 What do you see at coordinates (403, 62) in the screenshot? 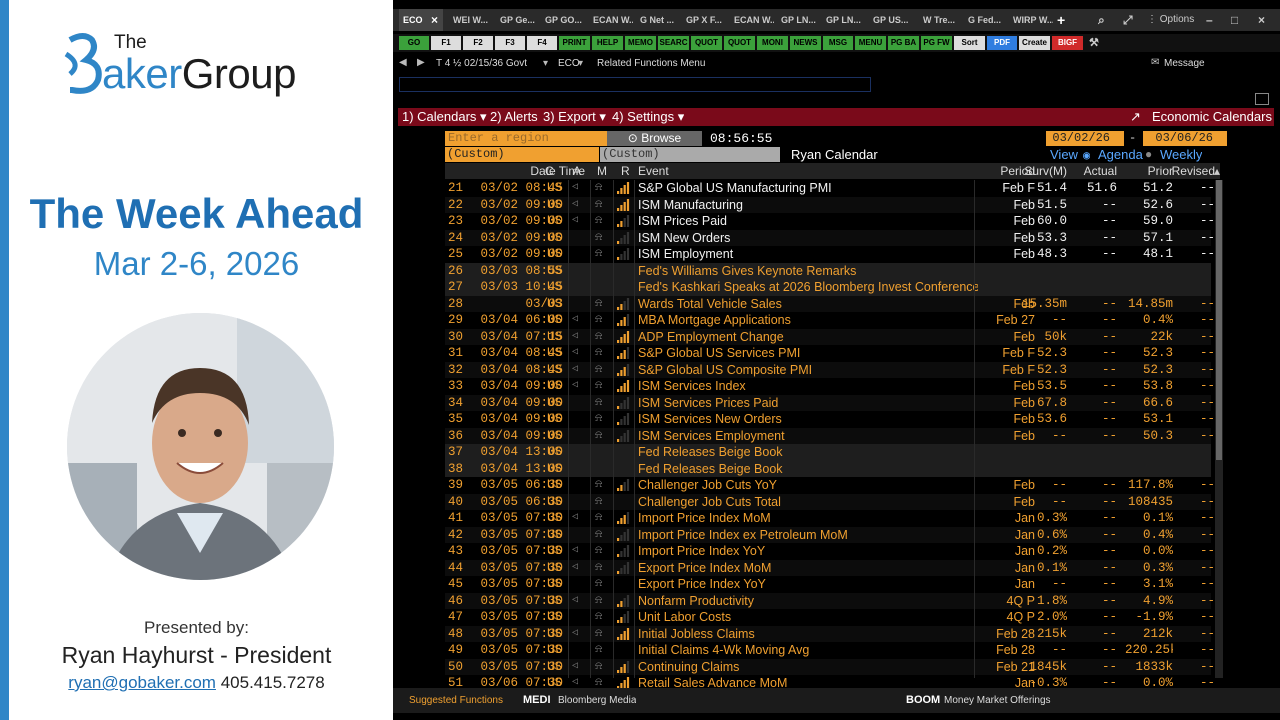
I see `back-arrow-icon: ◀` at bounding box center [403, 62].